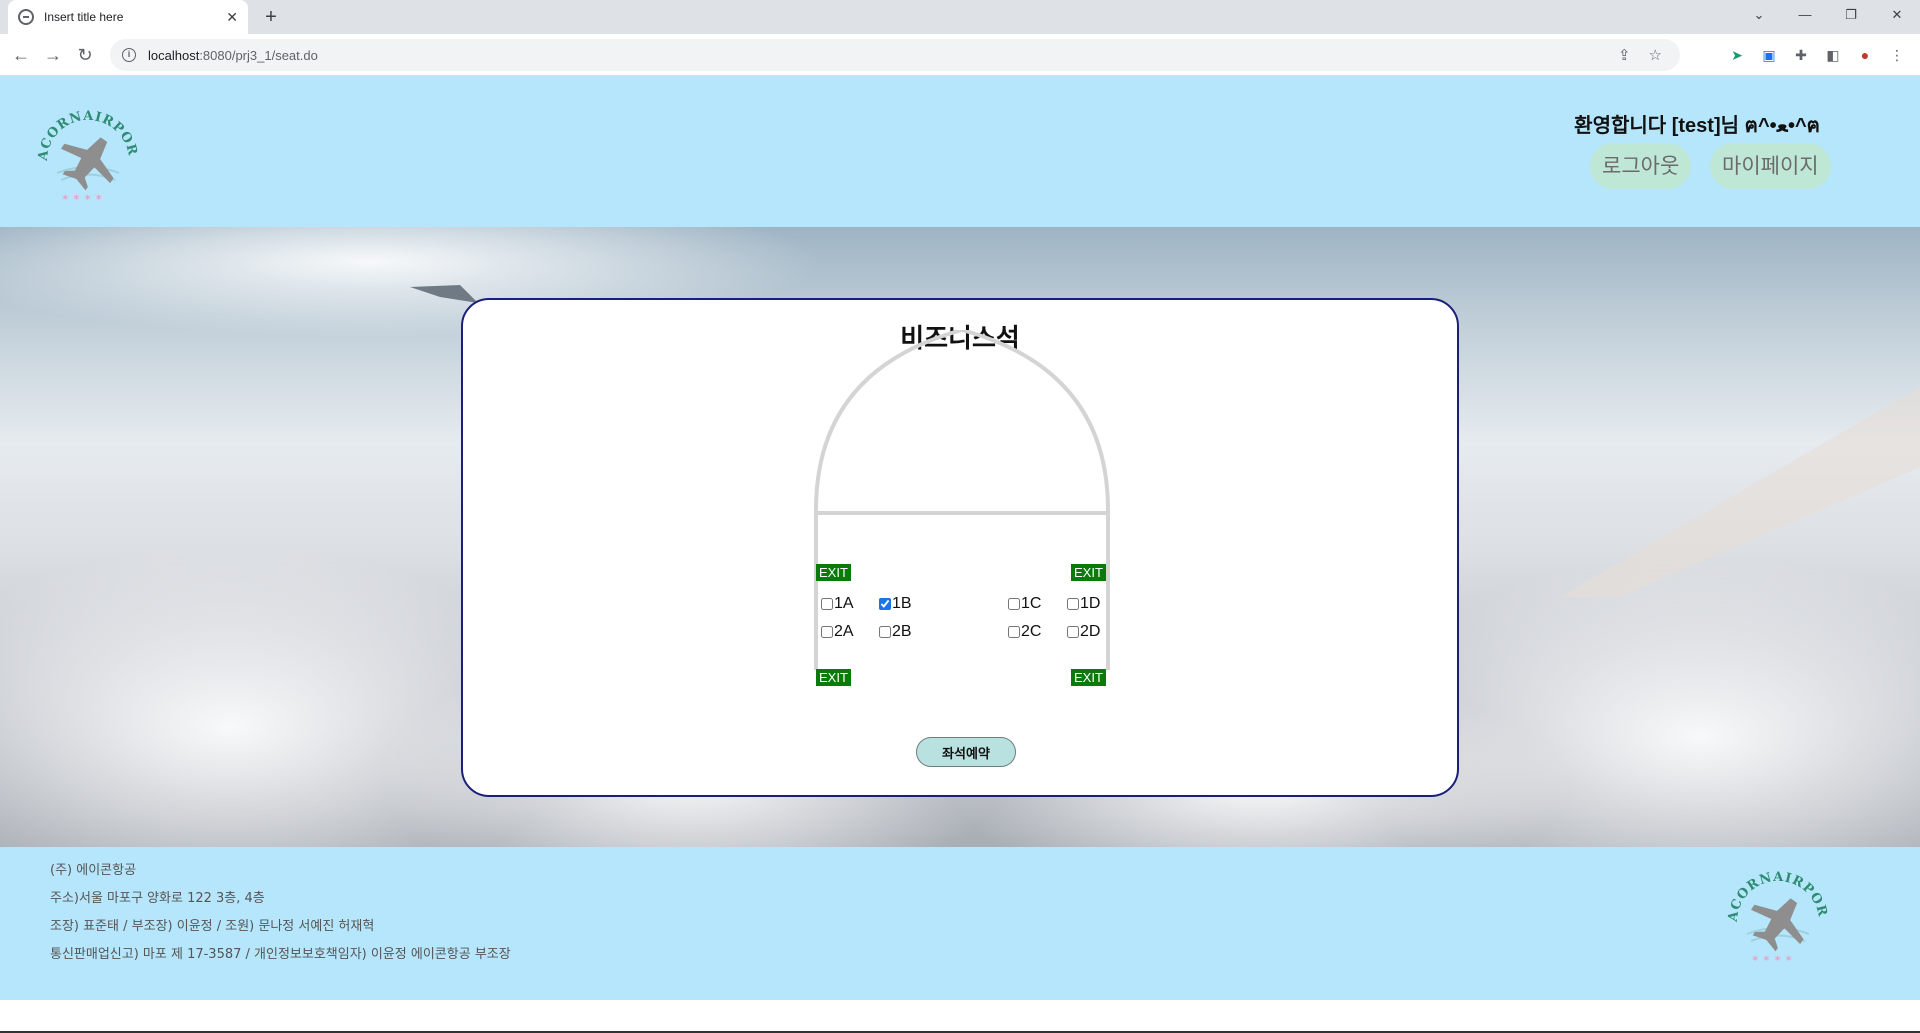 Image resolution: width=1920 pixels, height=1033 pixels. Describe the element at coordinates (88, 156) in the screenshot. I see `acornairport-logo: ACORNAIRPORT ✶ ✶ ✶ ✶` at that location.